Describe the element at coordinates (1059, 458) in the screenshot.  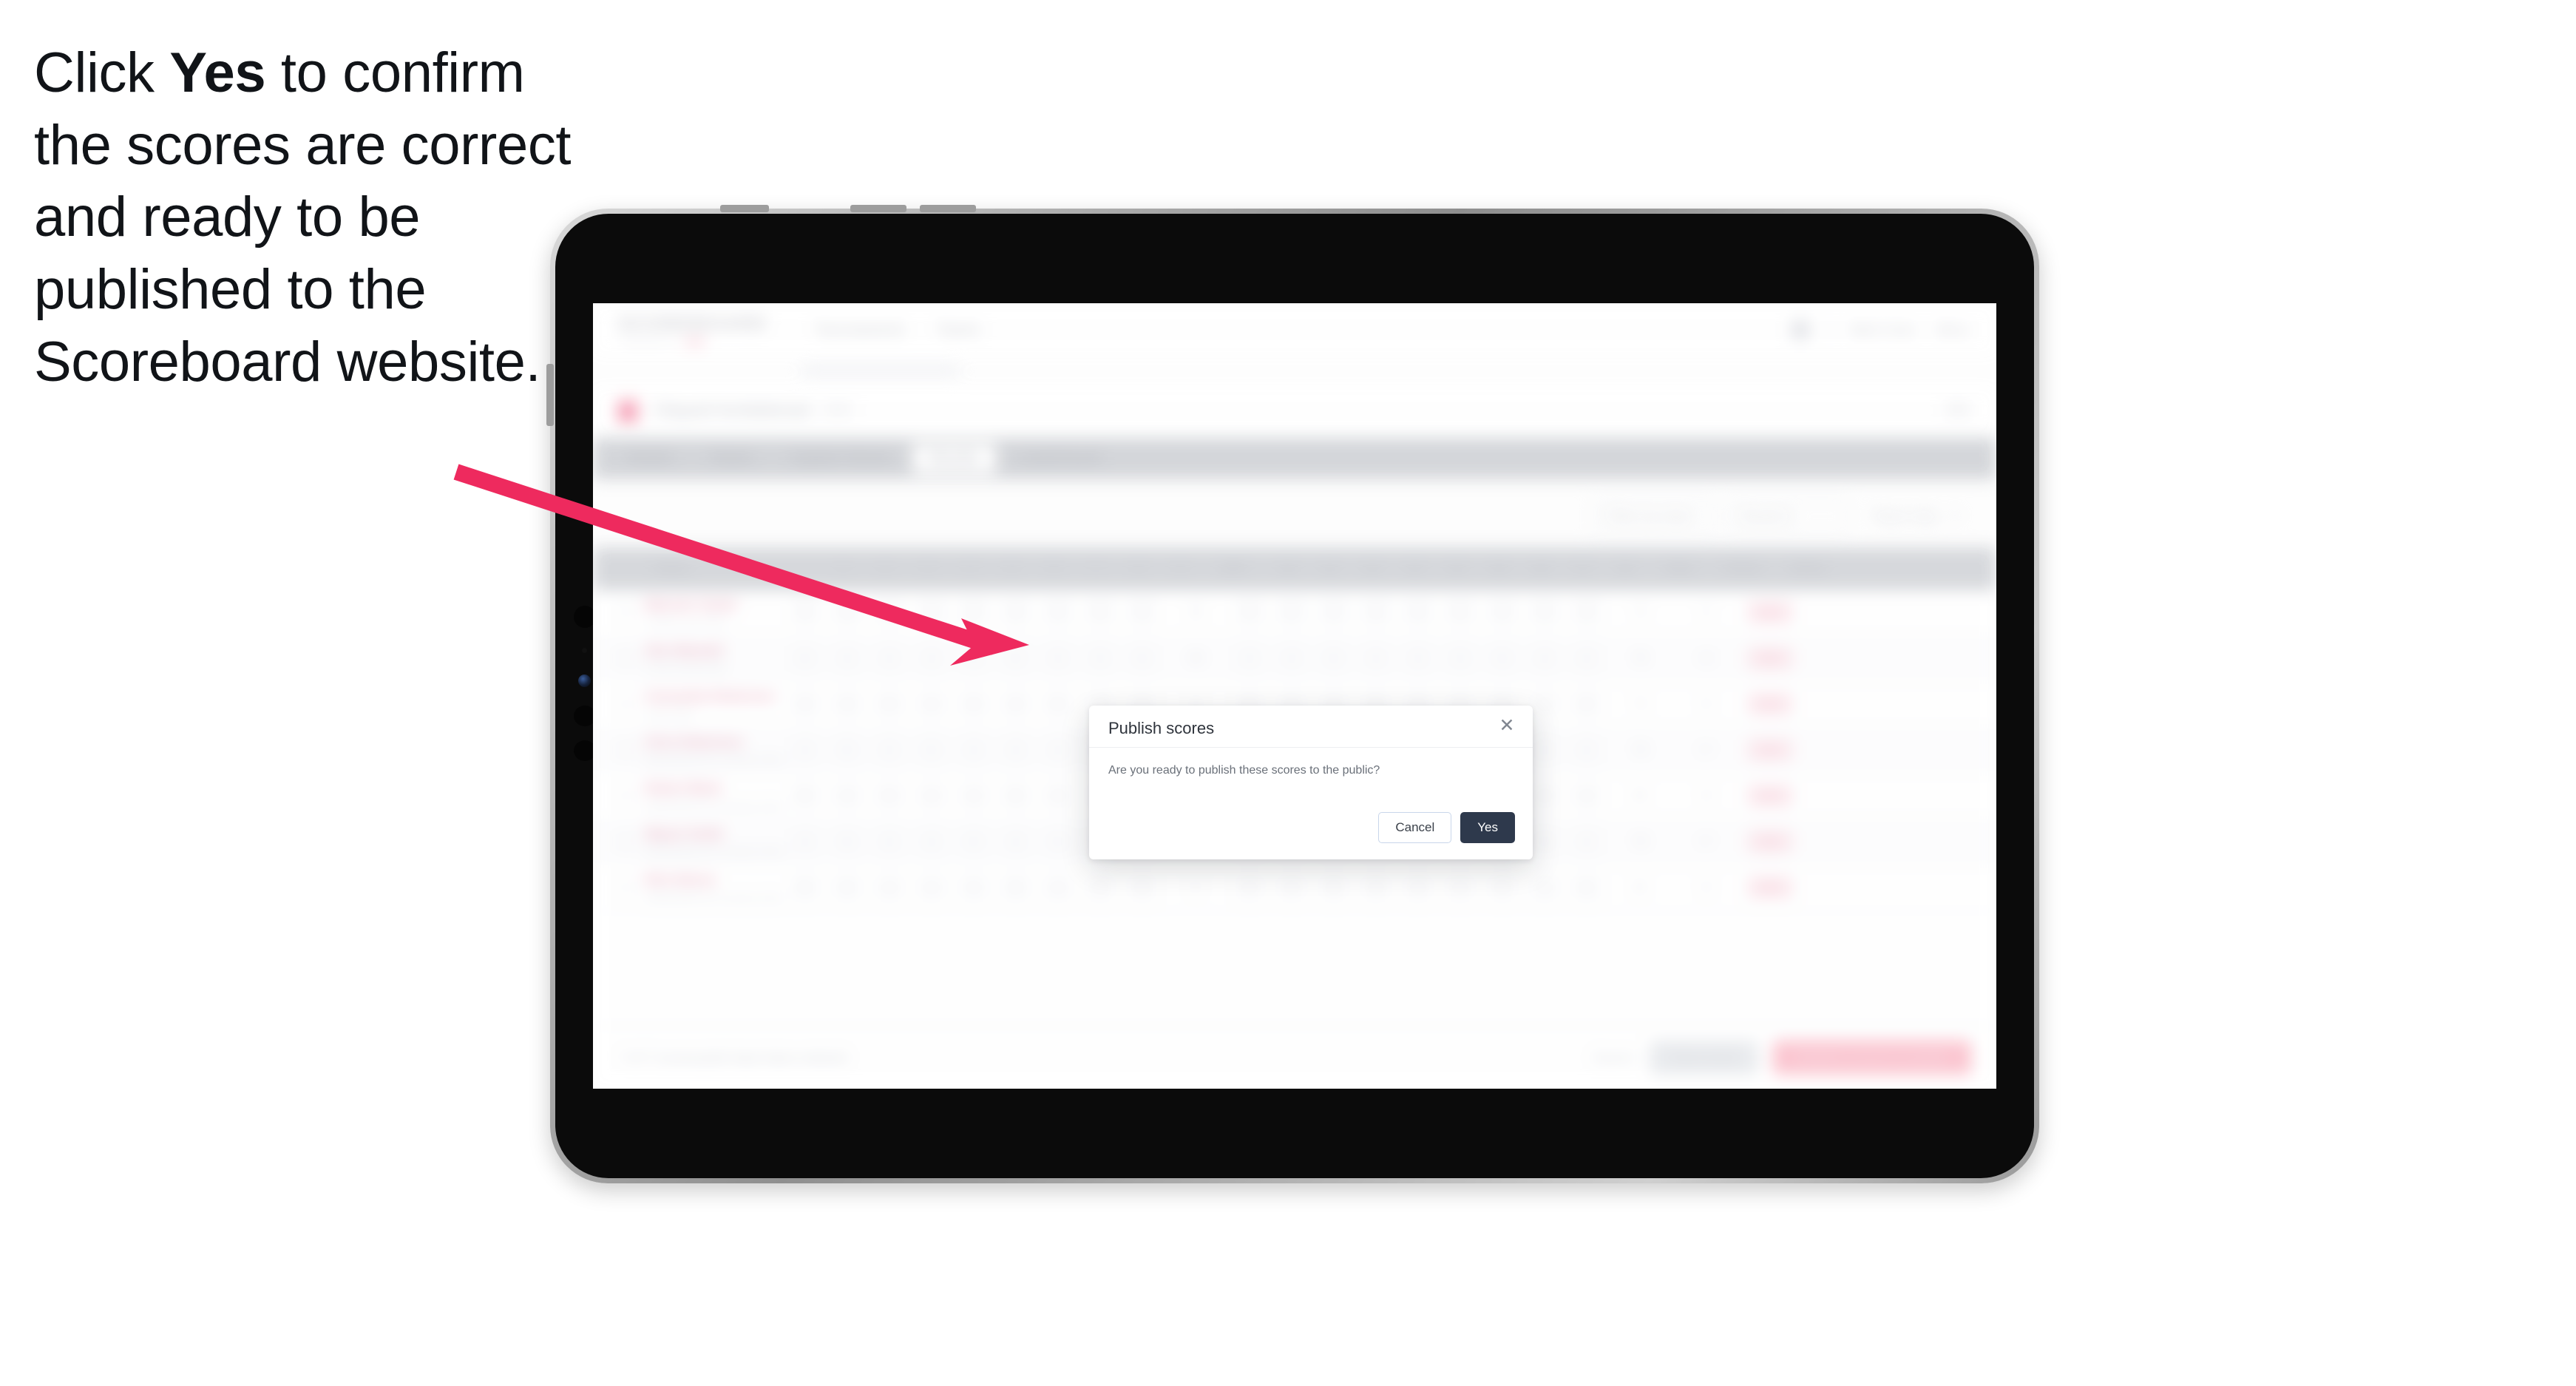
I see `tab-leaderboard: Leaderboard` at that location.